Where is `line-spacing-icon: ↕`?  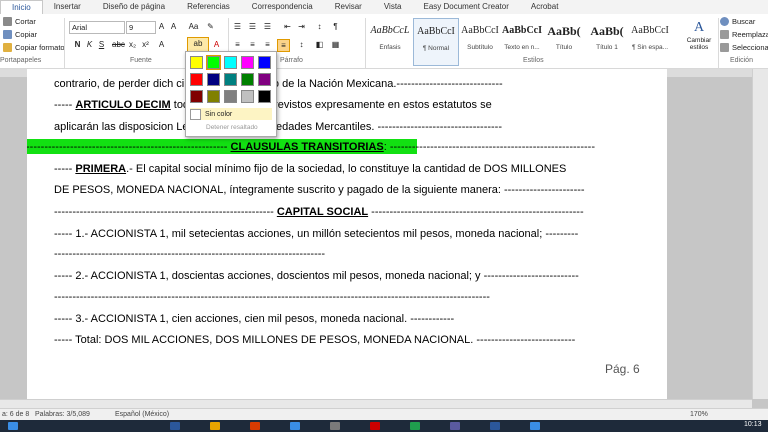
line-spacing-icon: ↕ is located at coordinates (301, 44).